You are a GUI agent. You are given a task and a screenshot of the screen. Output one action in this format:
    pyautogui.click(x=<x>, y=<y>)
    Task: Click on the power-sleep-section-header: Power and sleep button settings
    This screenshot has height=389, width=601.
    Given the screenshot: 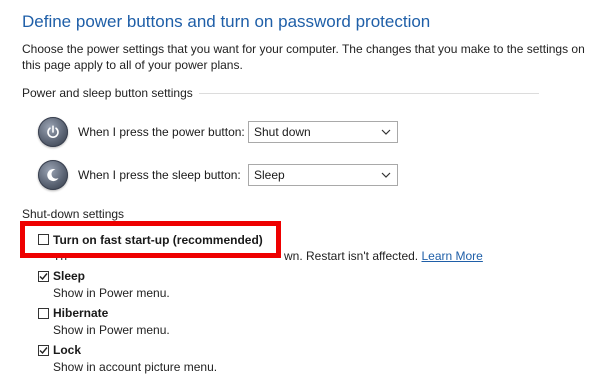 What is the action you would take?
    pyautogui.click(x=280, y=93)
    